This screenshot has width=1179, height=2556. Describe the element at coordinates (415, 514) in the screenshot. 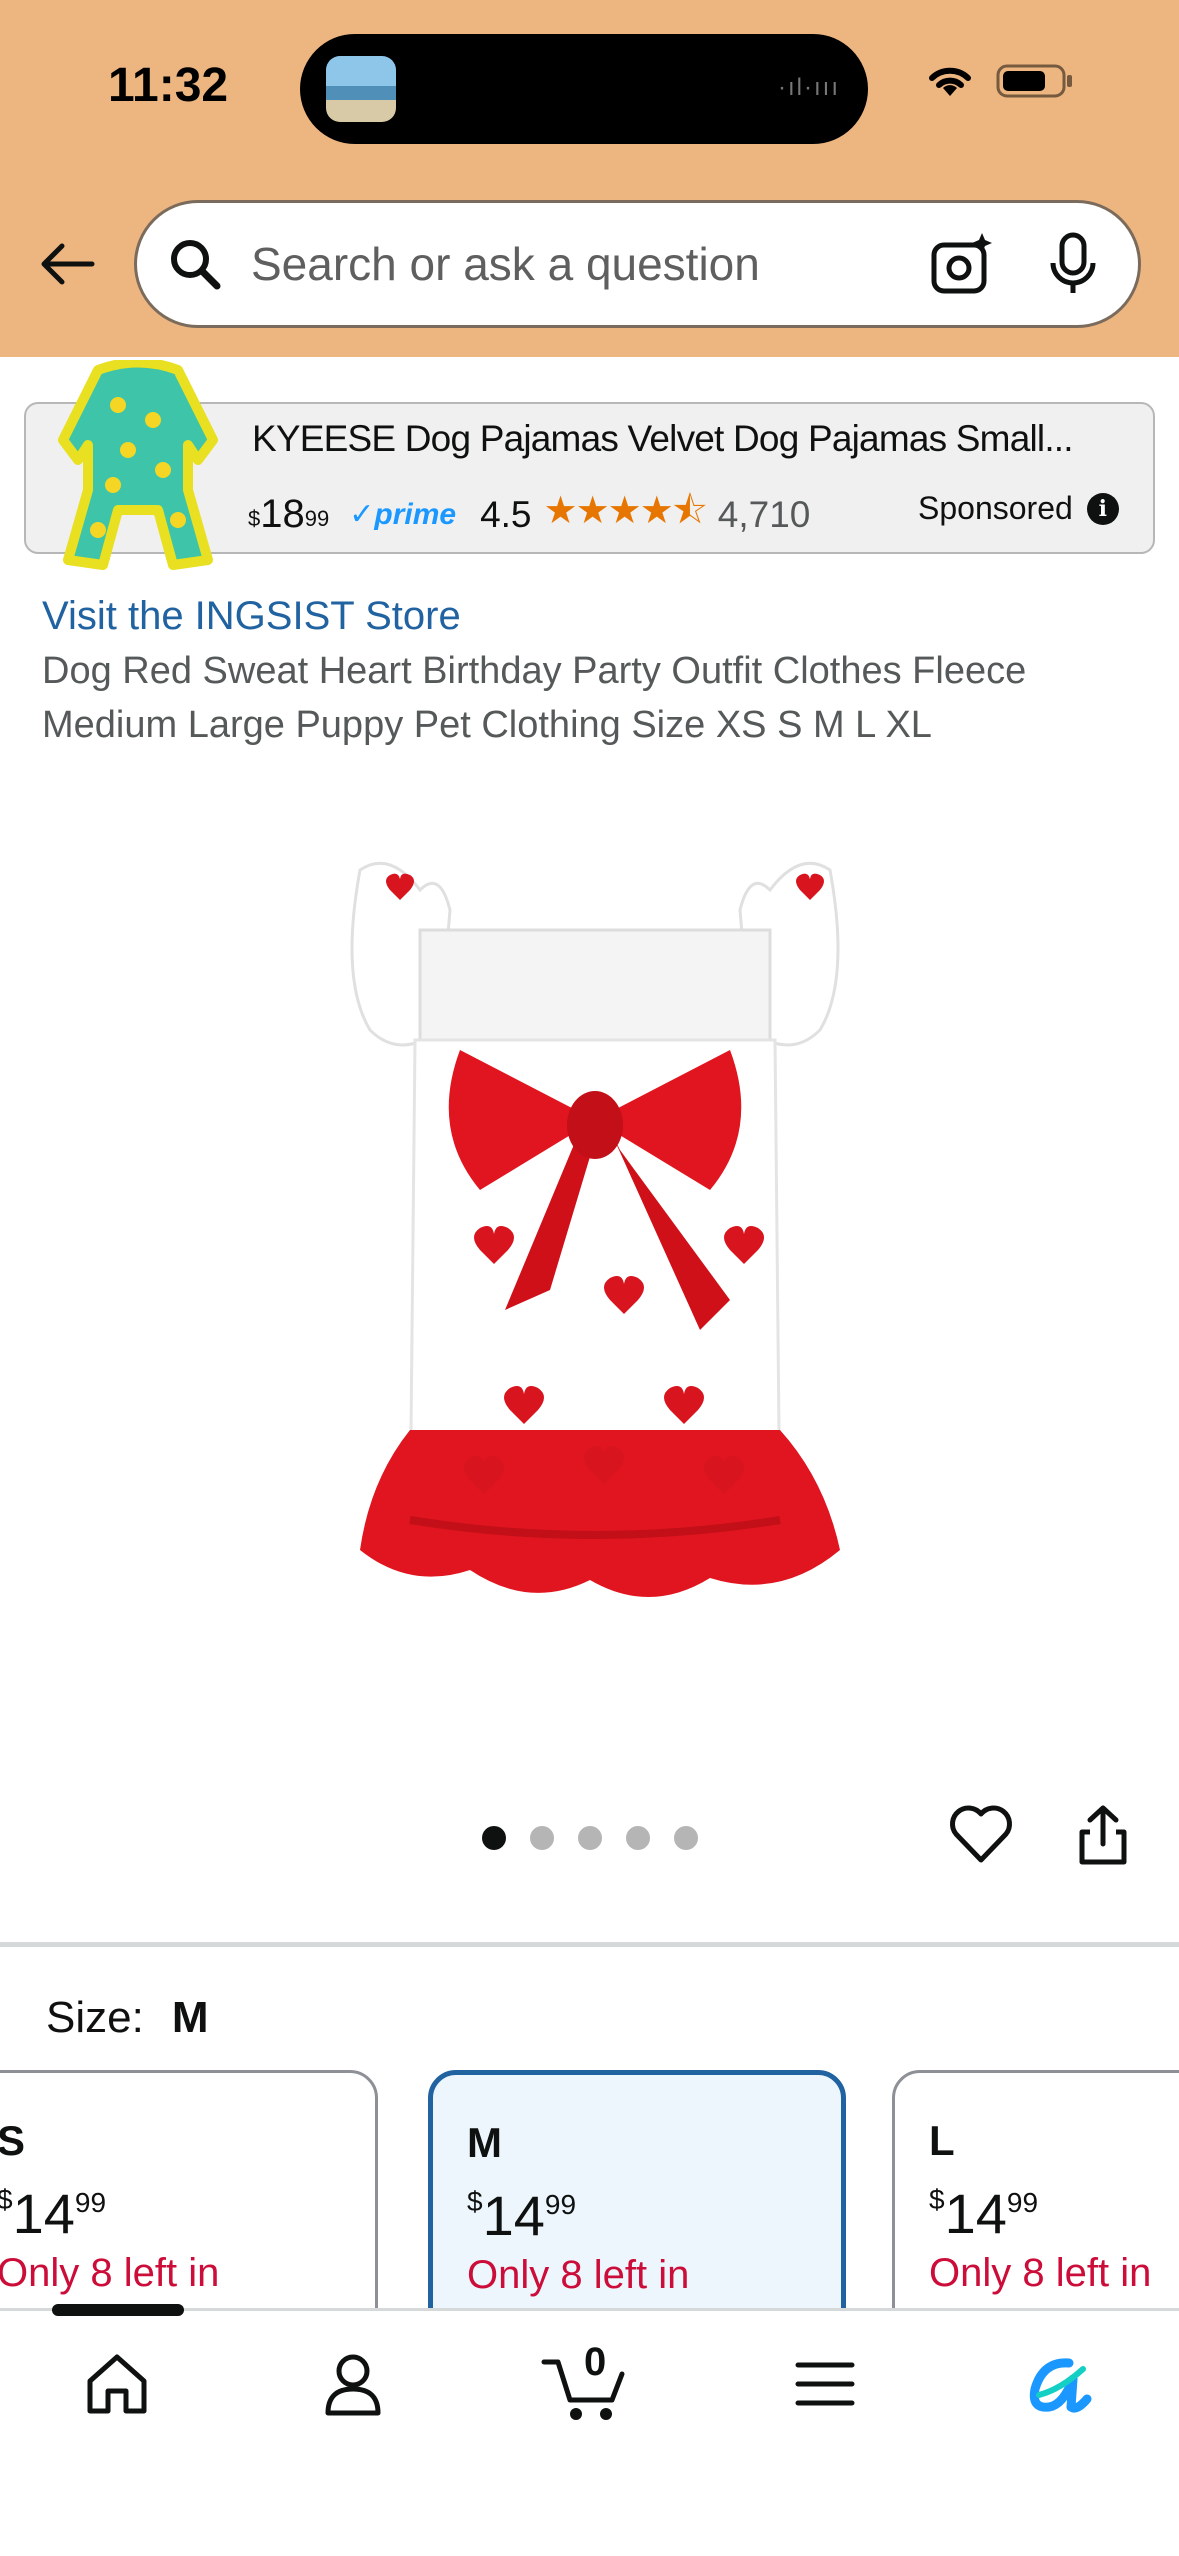

I see `prime-label: prime` at that location.